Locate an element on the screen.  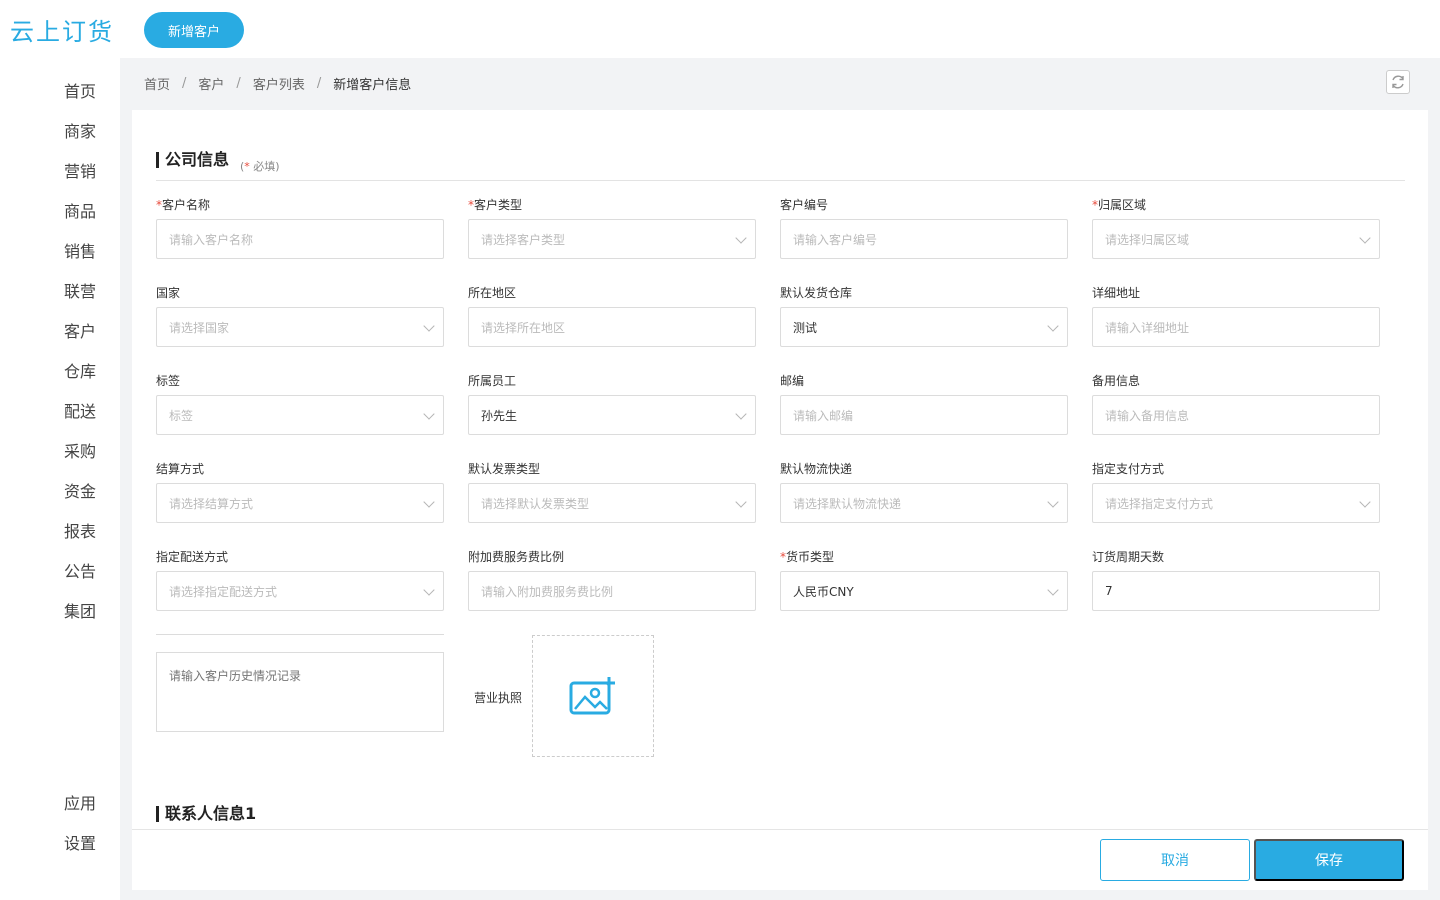
sidebar-item-group: 集团 is located at coordinates (60, 610).